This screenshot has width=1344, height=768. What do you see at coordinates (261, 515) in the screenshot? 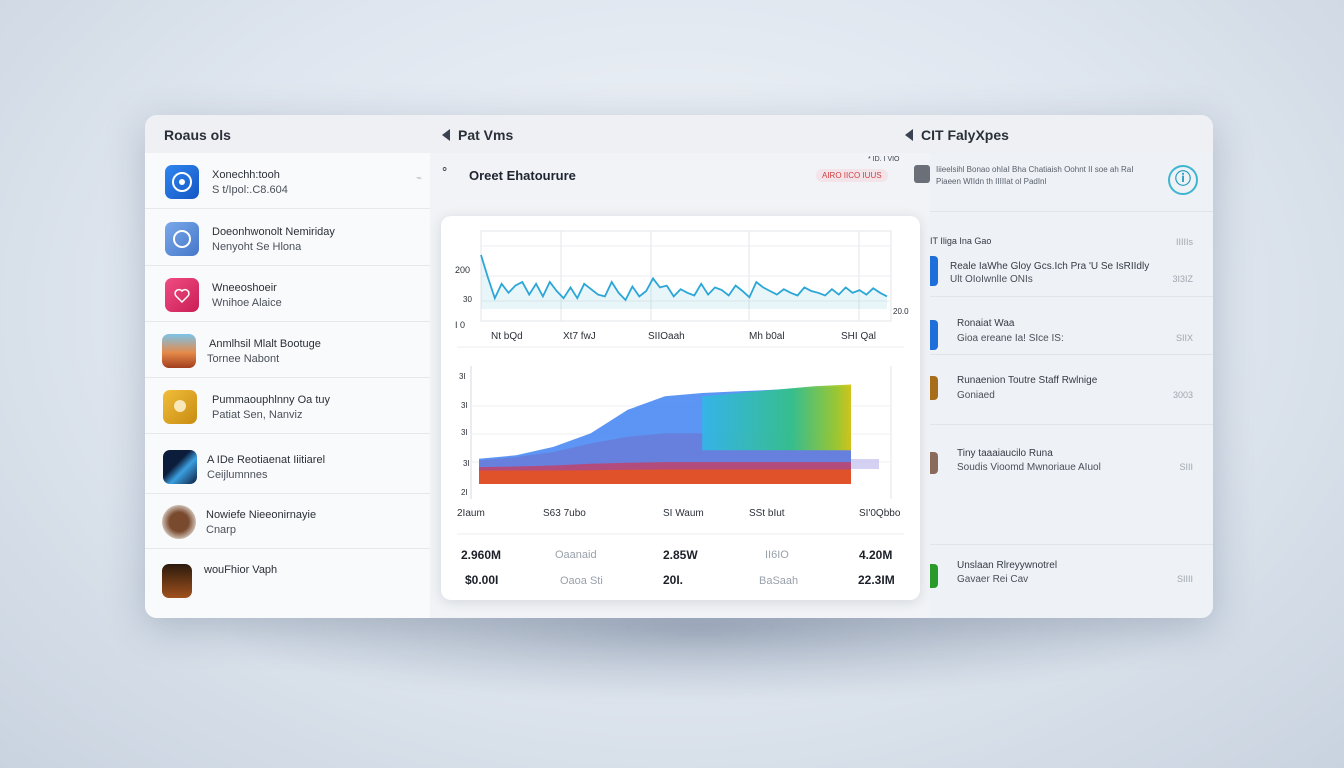
I see `list-item-title: Nowiefe Nieeonirnayie` at bounding box center [261, 515].